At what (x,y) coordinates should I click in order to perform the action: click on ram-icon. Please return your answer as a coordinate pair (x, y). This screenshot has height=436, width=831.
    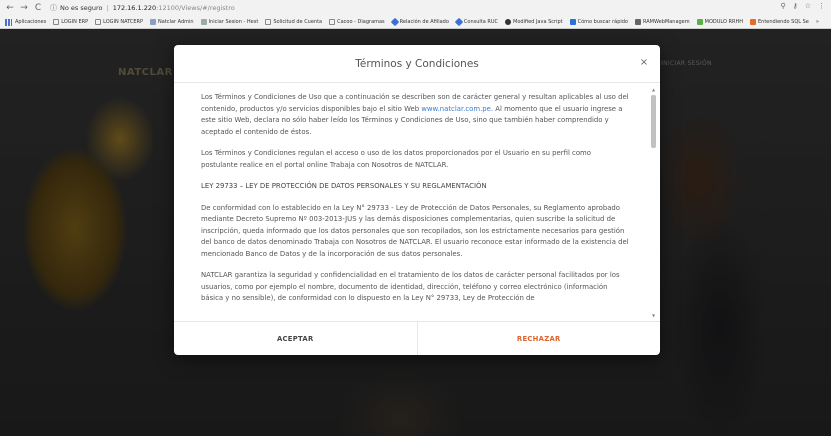
    Looking at the image, I should click on (637, 22).